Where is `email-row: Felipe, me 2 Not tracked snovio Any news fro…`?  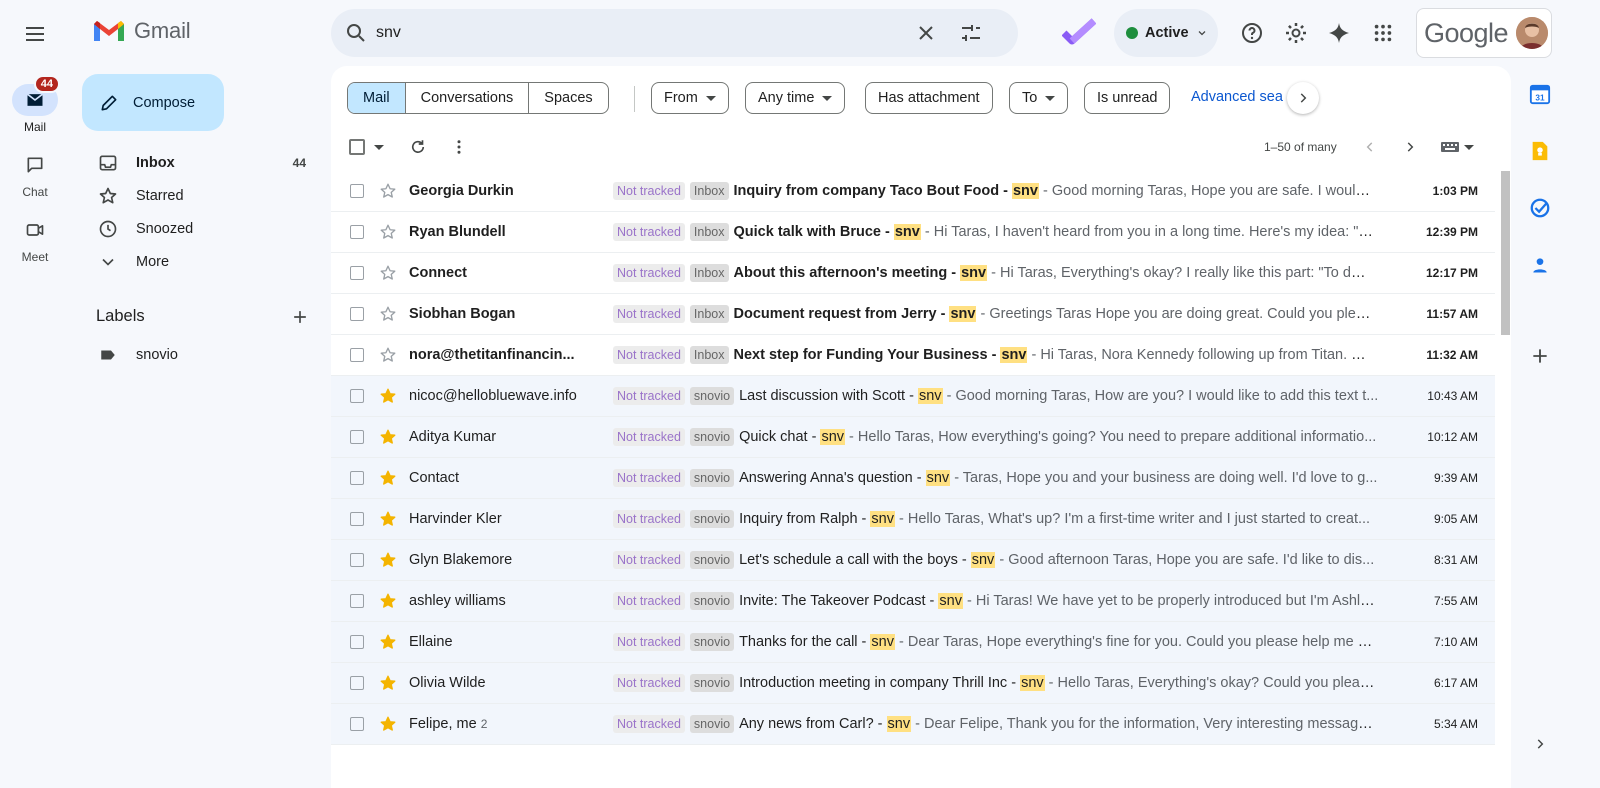
email-row: Felipe, me 2 Not tracked snovio Any news fro… is located at coordinates (913, 724).